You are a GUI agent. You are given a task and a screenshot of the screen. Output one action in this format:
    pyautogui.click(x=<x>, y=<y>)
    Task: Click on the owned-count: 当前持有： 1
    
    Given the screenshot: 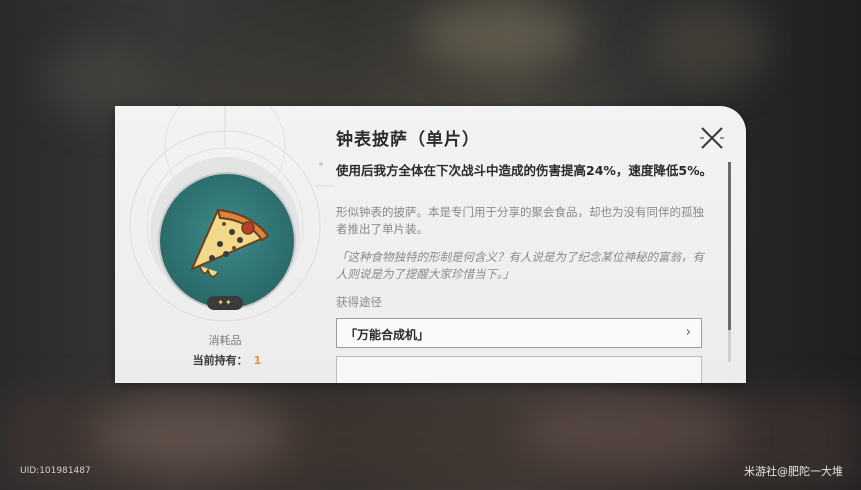 What is the action you would take?
    pyautogui.click(x=227, y=360)
    